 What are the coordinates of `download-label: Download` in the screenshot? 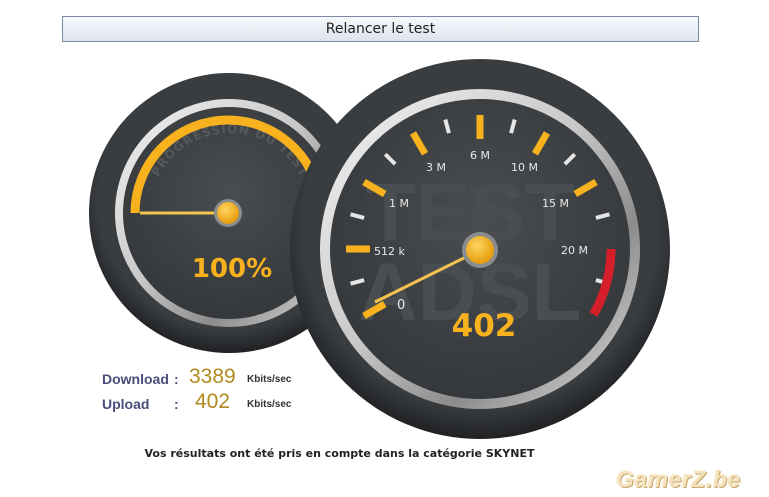 It's located at (135, 379).